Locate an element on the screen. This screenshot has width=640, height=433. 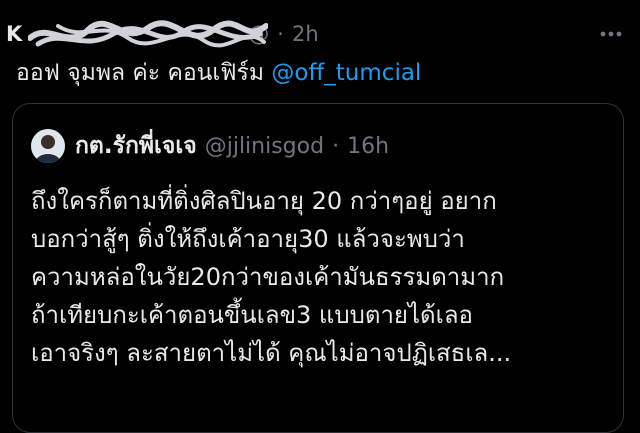
avatar is located at coordinates (48, 146).